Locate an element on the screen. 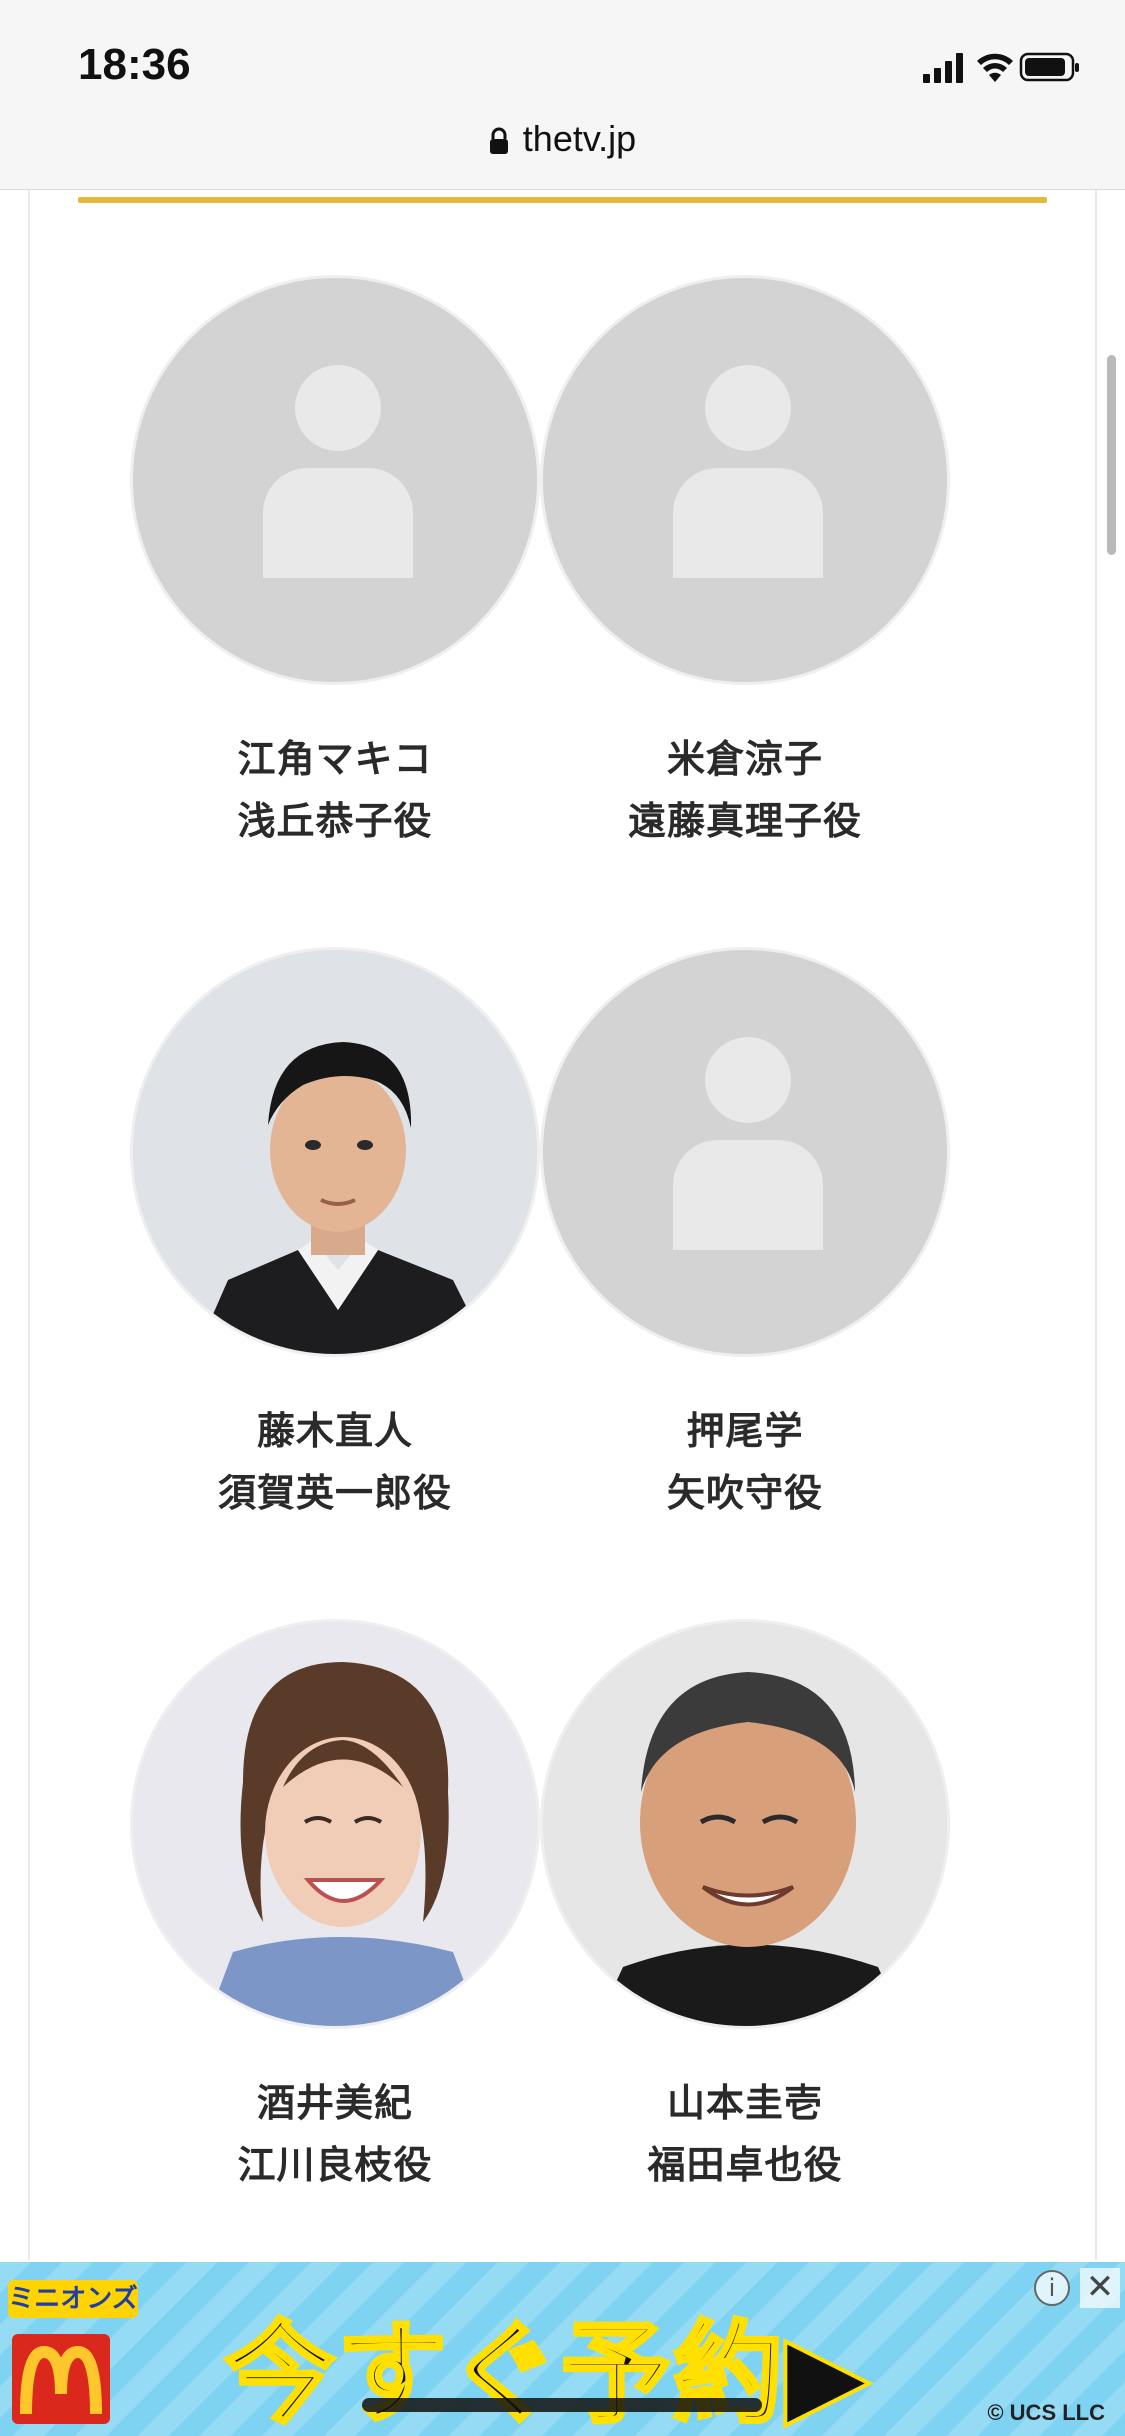 Image resolution: width=1125 pixels, height=2436 pixels. browser-top-bar: 18:36 thetv.jp is located at coordinates (562, 95).